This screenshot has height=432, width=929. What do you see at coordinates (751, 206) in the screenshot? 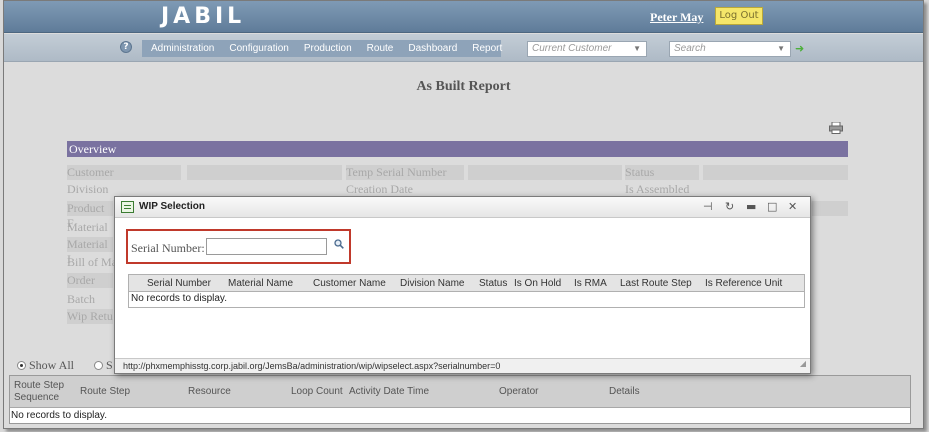
I see `minimize-icon: ▬` at bounding box center [751, 206].